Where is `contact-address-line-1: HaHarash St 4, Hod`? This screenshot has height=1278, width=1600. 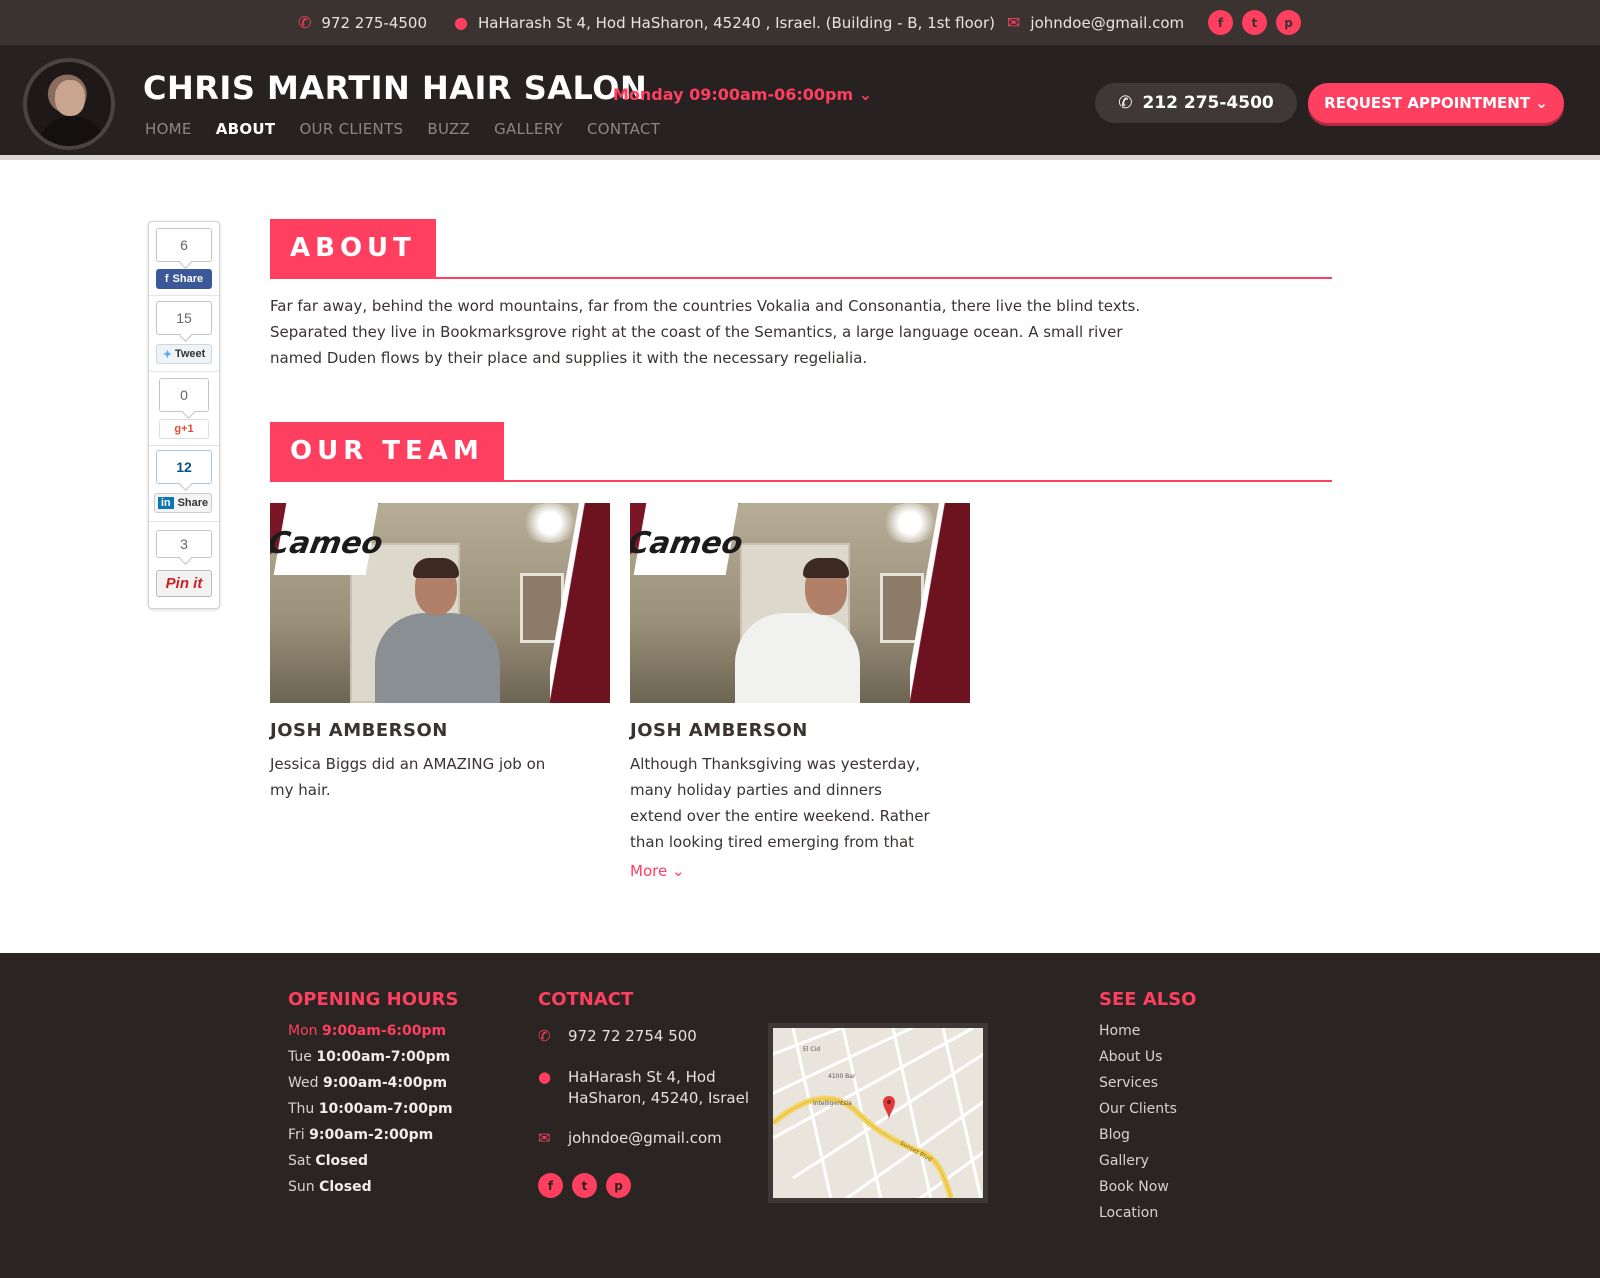 contact-address-line-1: HaHarash St 4, Hod is located at coordinates (642, 1077).